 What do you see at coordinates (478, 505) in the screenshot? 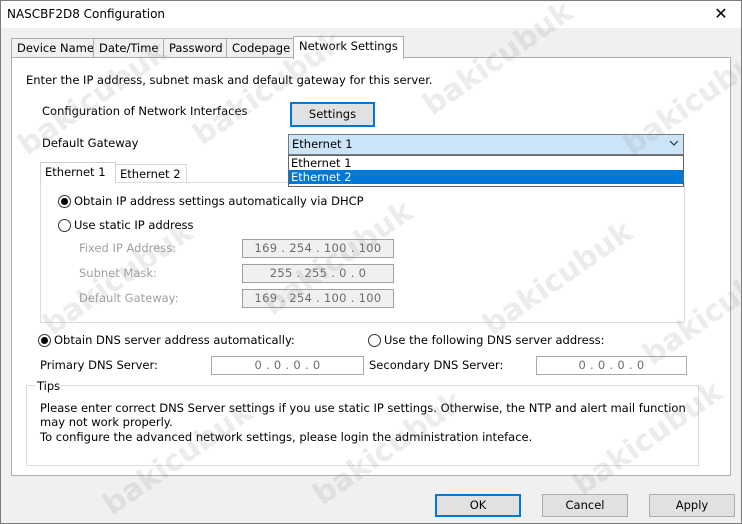
I see `ok-button: OK` at bounding box center [478, 505].